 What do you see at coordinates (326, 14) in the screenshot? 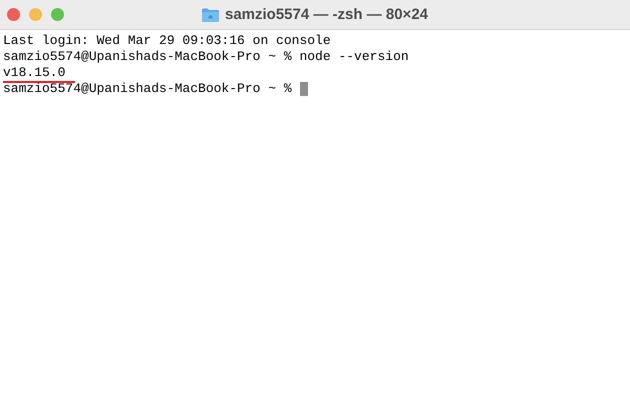
I see `window-title: samzio5574 — -zsh — 80×24` at bounding box center [326, 14].